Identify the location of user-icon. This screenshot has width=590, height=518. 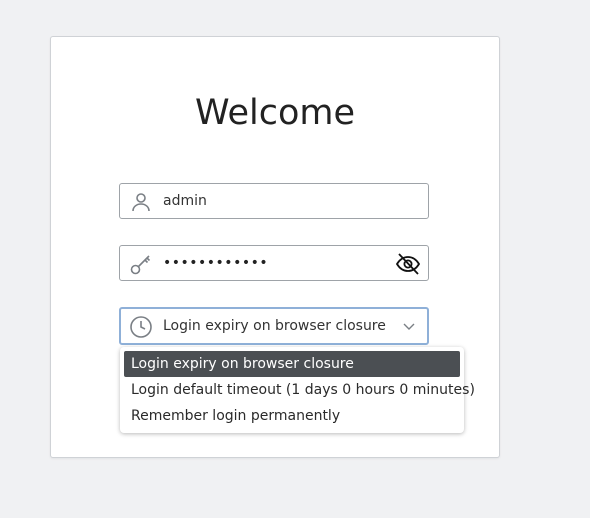
(141, 202).